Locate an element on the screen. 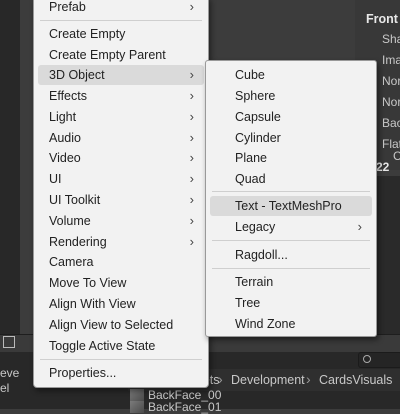  menu-item-create-empty-parent: Create Empty Parent is located at coordinates (121, 55).